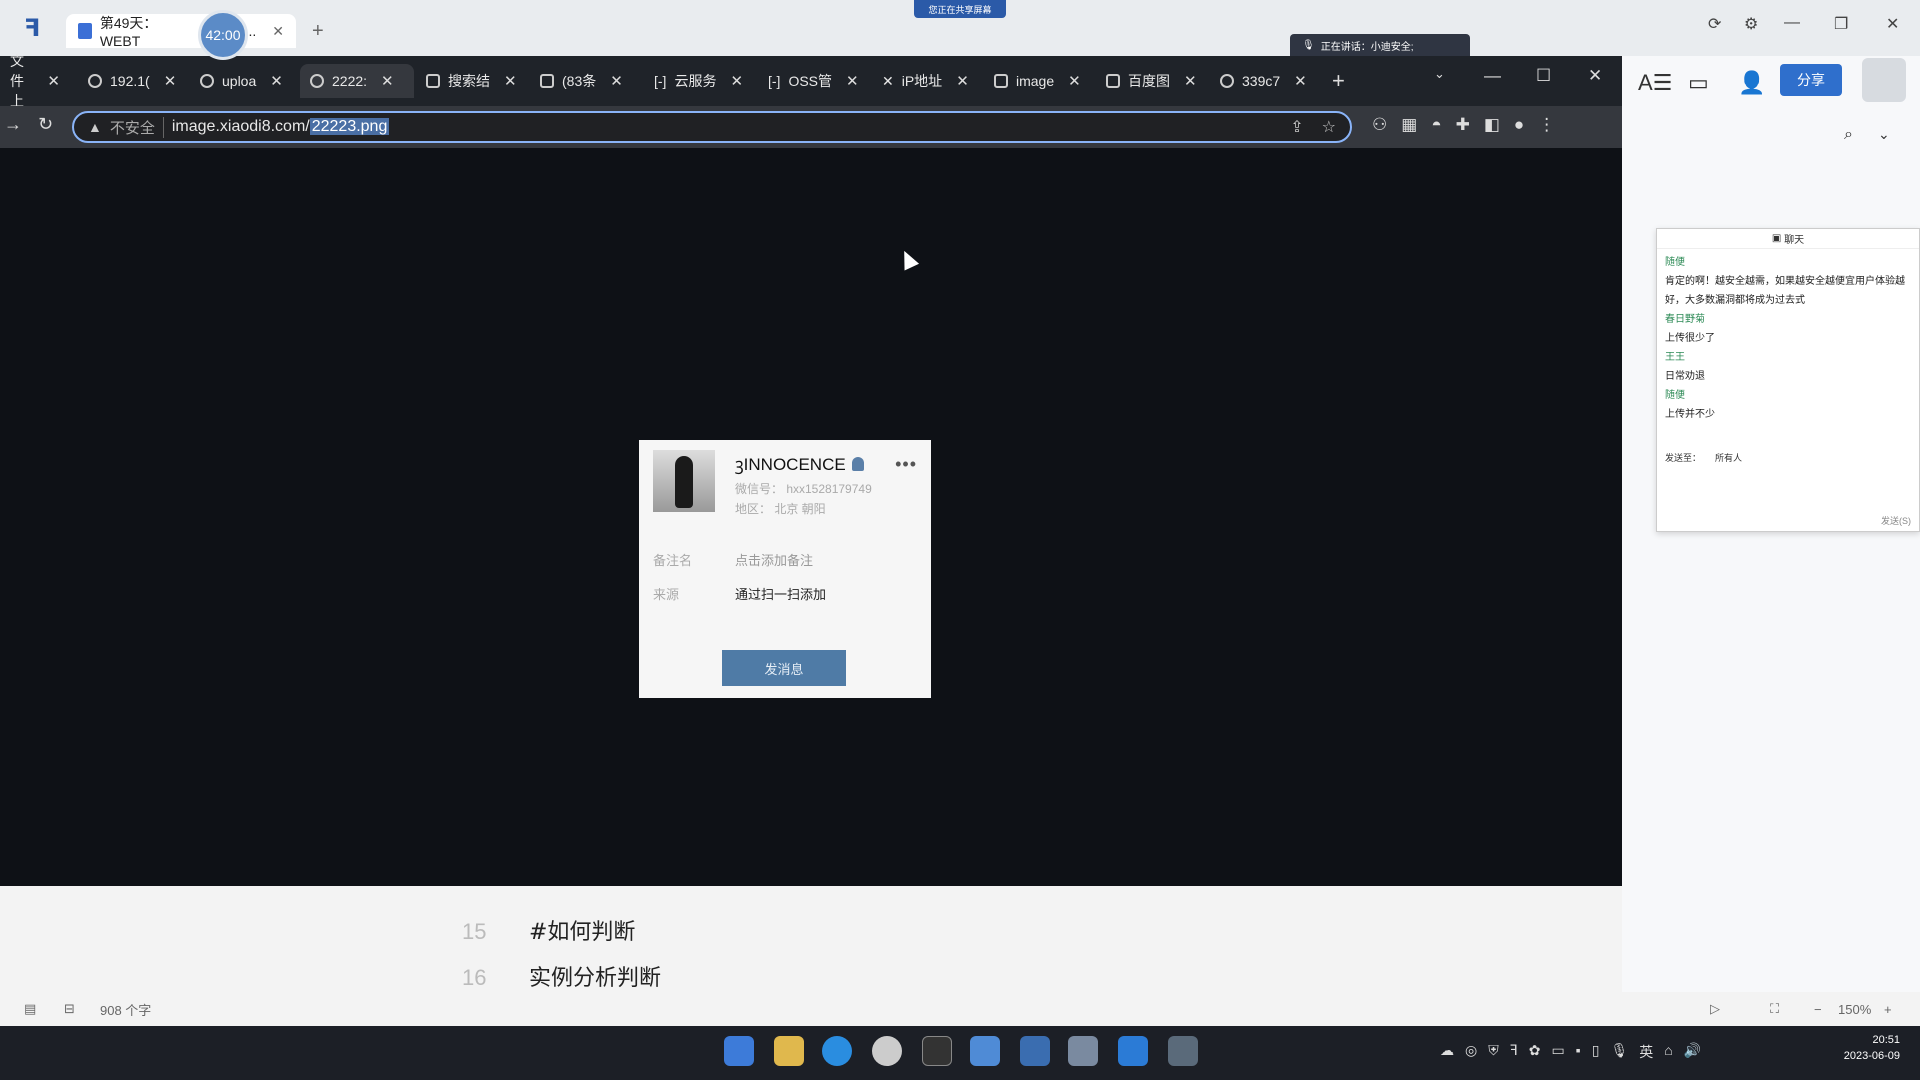  What do you see at coordinates (1313, 127) in the screenshot?
I see `omnibox-actions: ⇪ ☆` at bounding box center [1313, 127].